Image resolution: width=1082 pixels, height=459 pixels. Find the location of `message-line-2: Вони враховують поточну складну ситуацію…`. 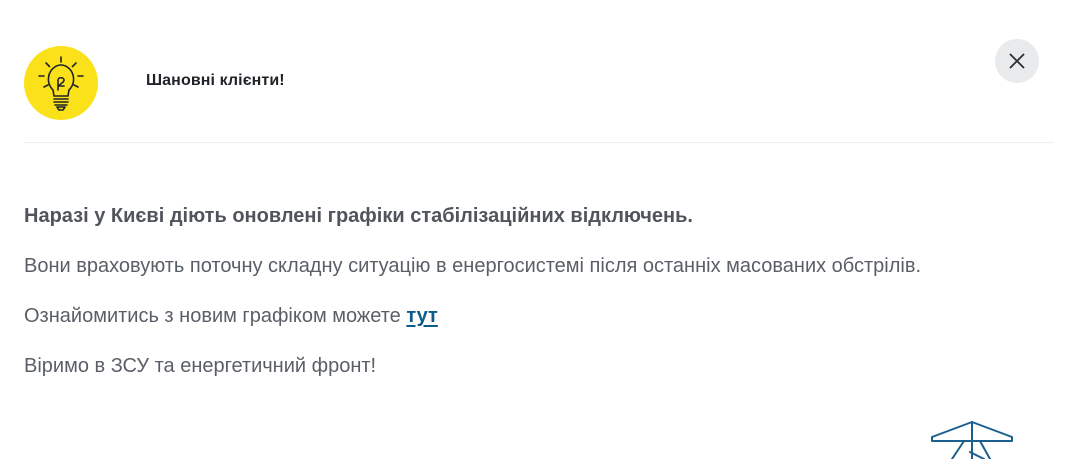

message-line-2: Вони враховують поточну складну ситуацію… is located at coordinates (473, 266).